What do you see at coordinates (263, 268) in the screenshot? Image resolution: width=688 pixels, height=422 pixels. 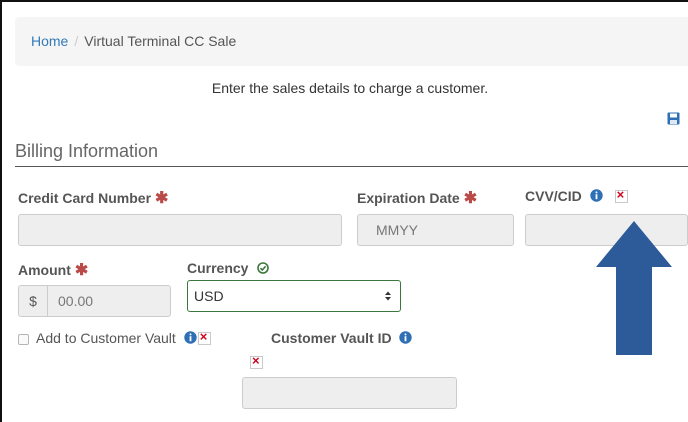 I see `check-circle-icon` at bounding box center [263, 268].